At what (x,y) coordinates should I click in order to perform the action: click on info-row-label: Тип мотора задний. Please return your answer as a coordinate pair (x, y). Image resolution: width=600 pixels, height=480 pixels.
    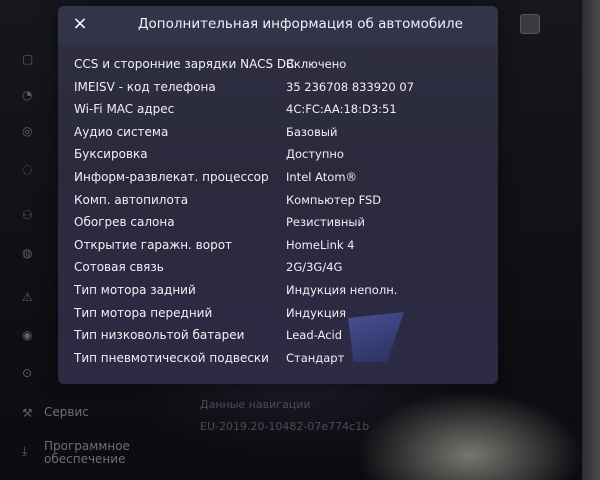
    Looking at the image, I should click on (135, 289).